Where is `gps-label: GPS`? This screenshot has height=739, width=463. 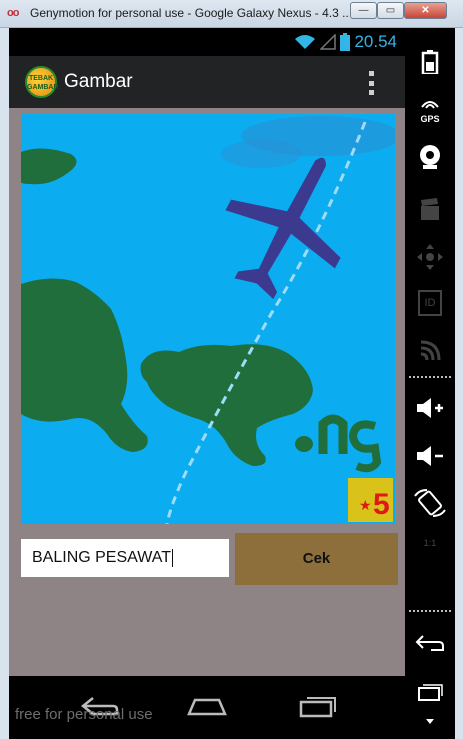
gps-label: GPS is located at coordinates (430, 119).